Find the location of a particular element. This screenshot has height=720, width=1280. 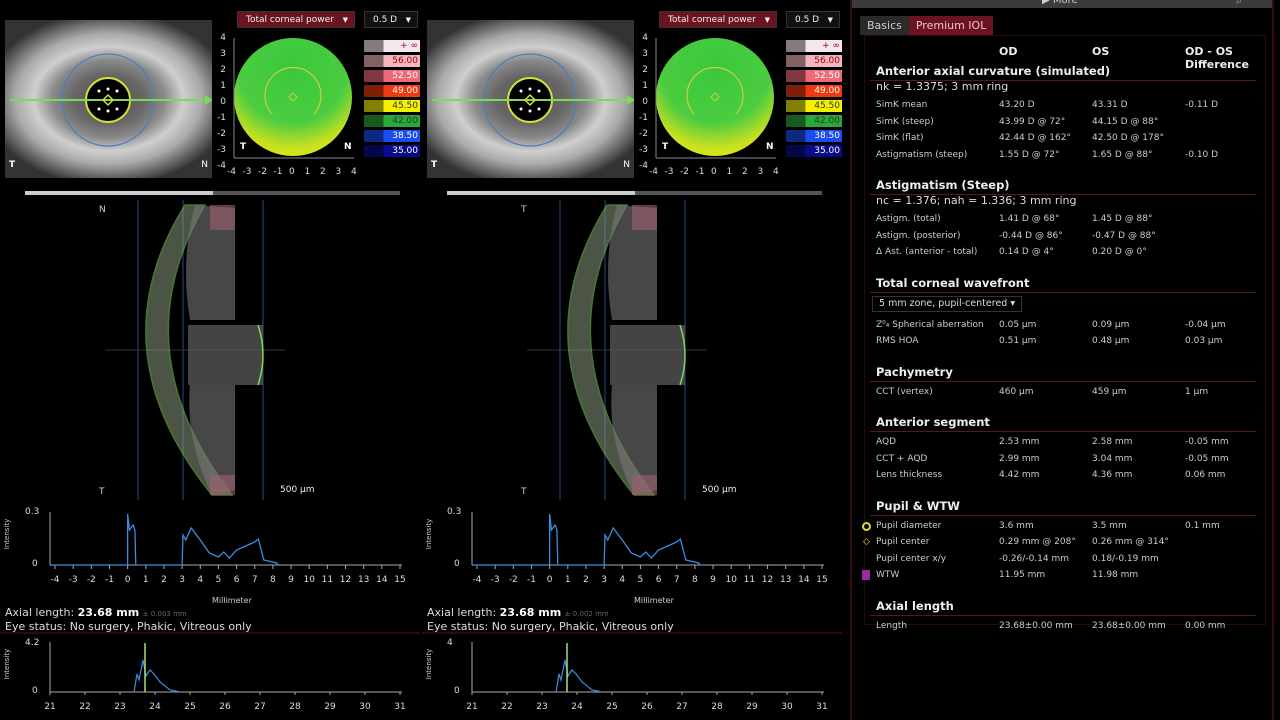

difference-value: -0.11 D is located at coordinates (1202, 105).